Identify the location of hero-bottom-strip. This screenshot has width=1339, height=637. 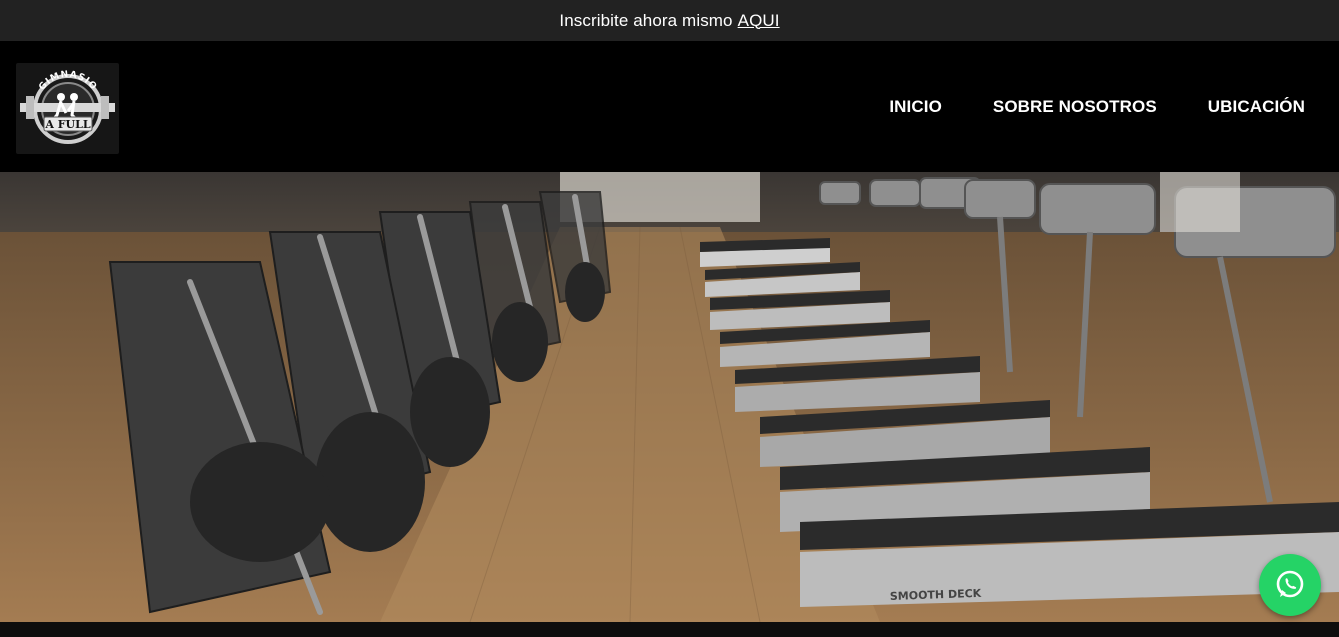
(669, 629).